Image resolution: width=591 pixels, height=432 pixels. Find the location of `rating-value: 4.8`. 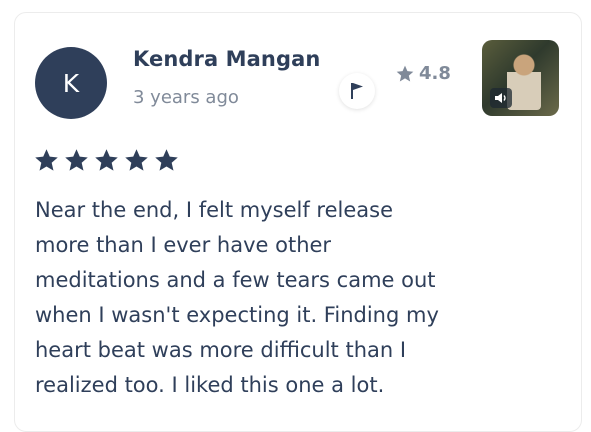

rating-value: 4.8 is located at coordinates (435, 73).